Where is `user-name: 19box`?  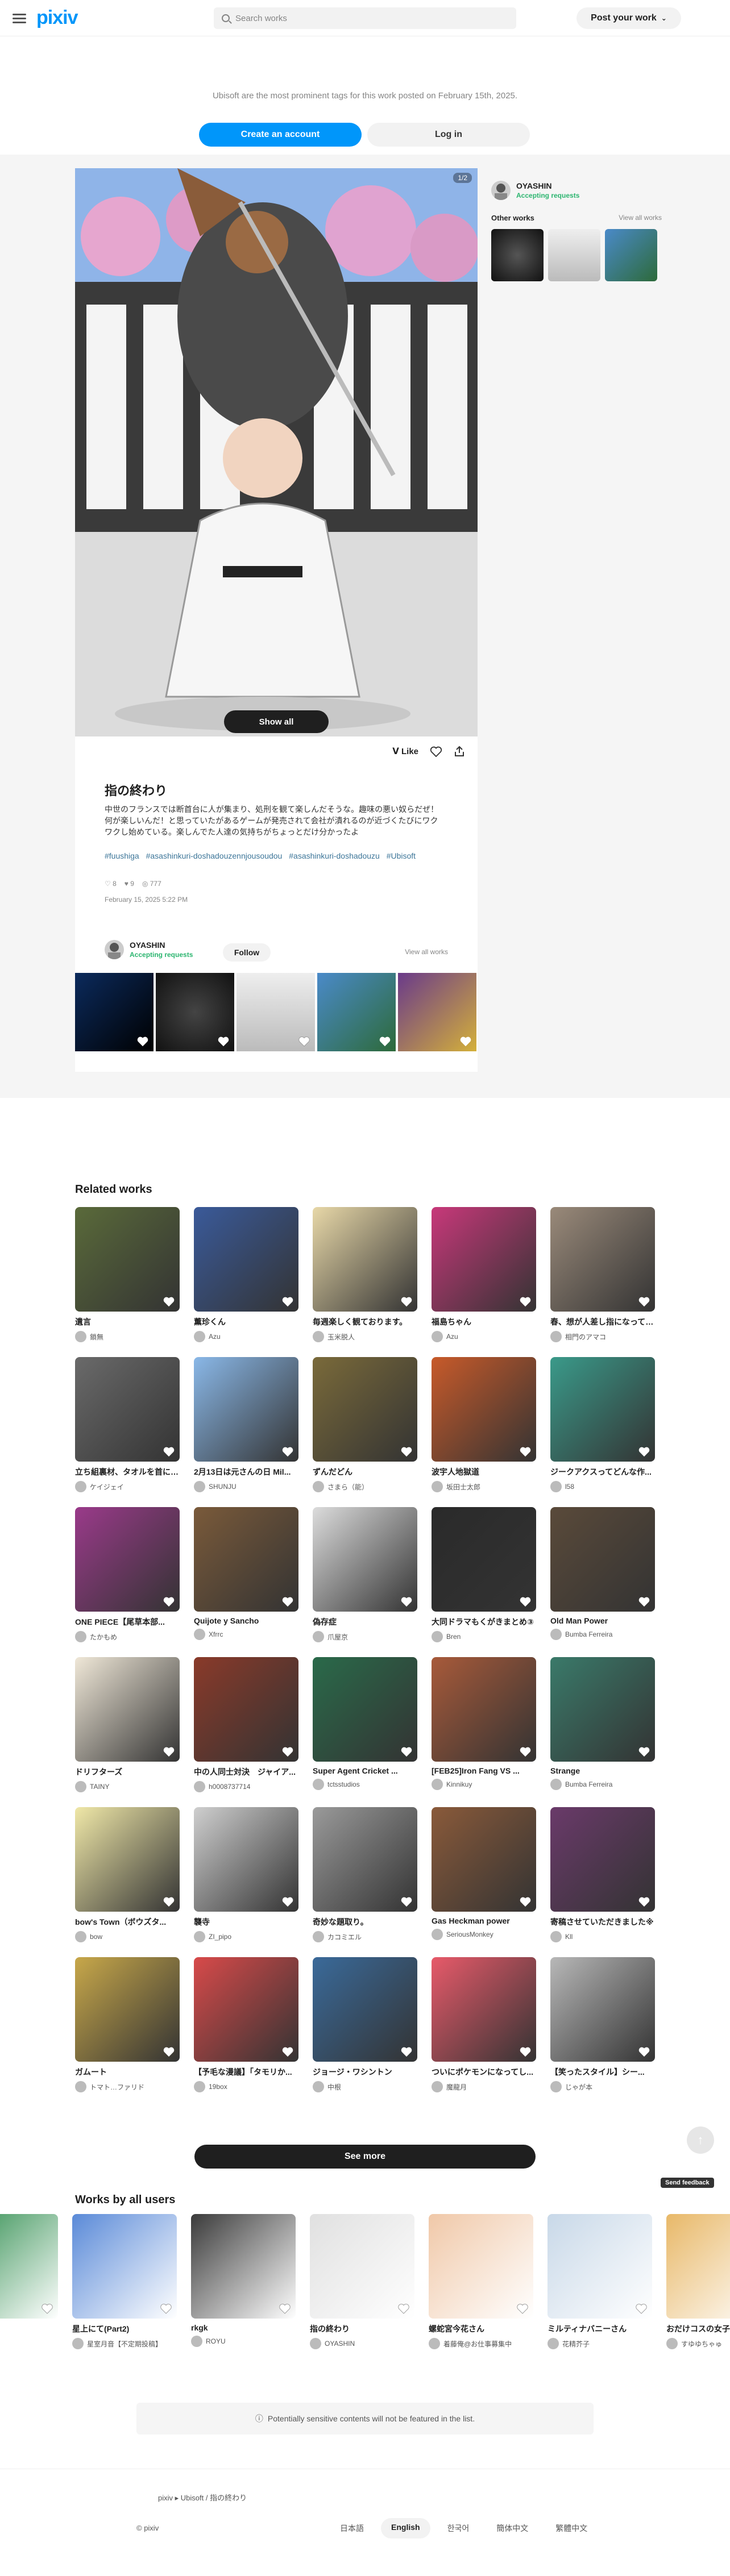 user-name: 19box is located at coordinates (218, 2087).